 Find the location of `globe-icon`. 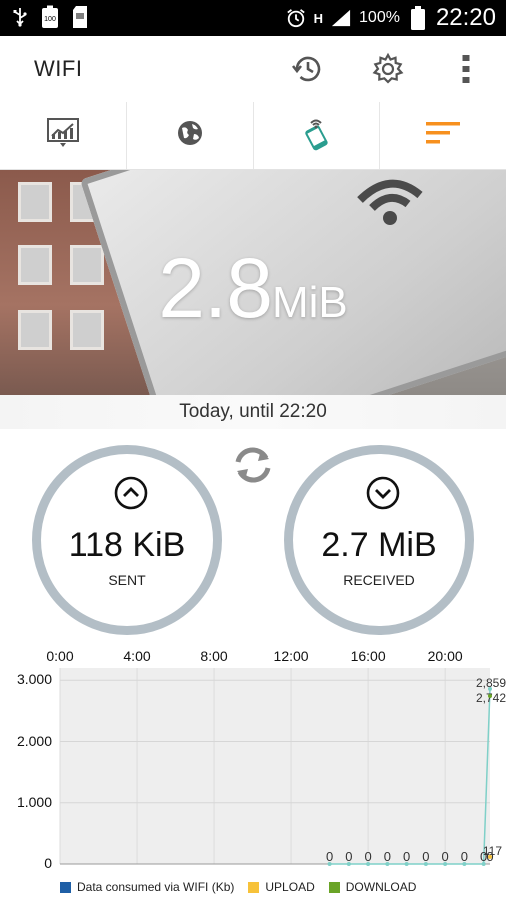

globe-icon is located at coordinates (190, 135).